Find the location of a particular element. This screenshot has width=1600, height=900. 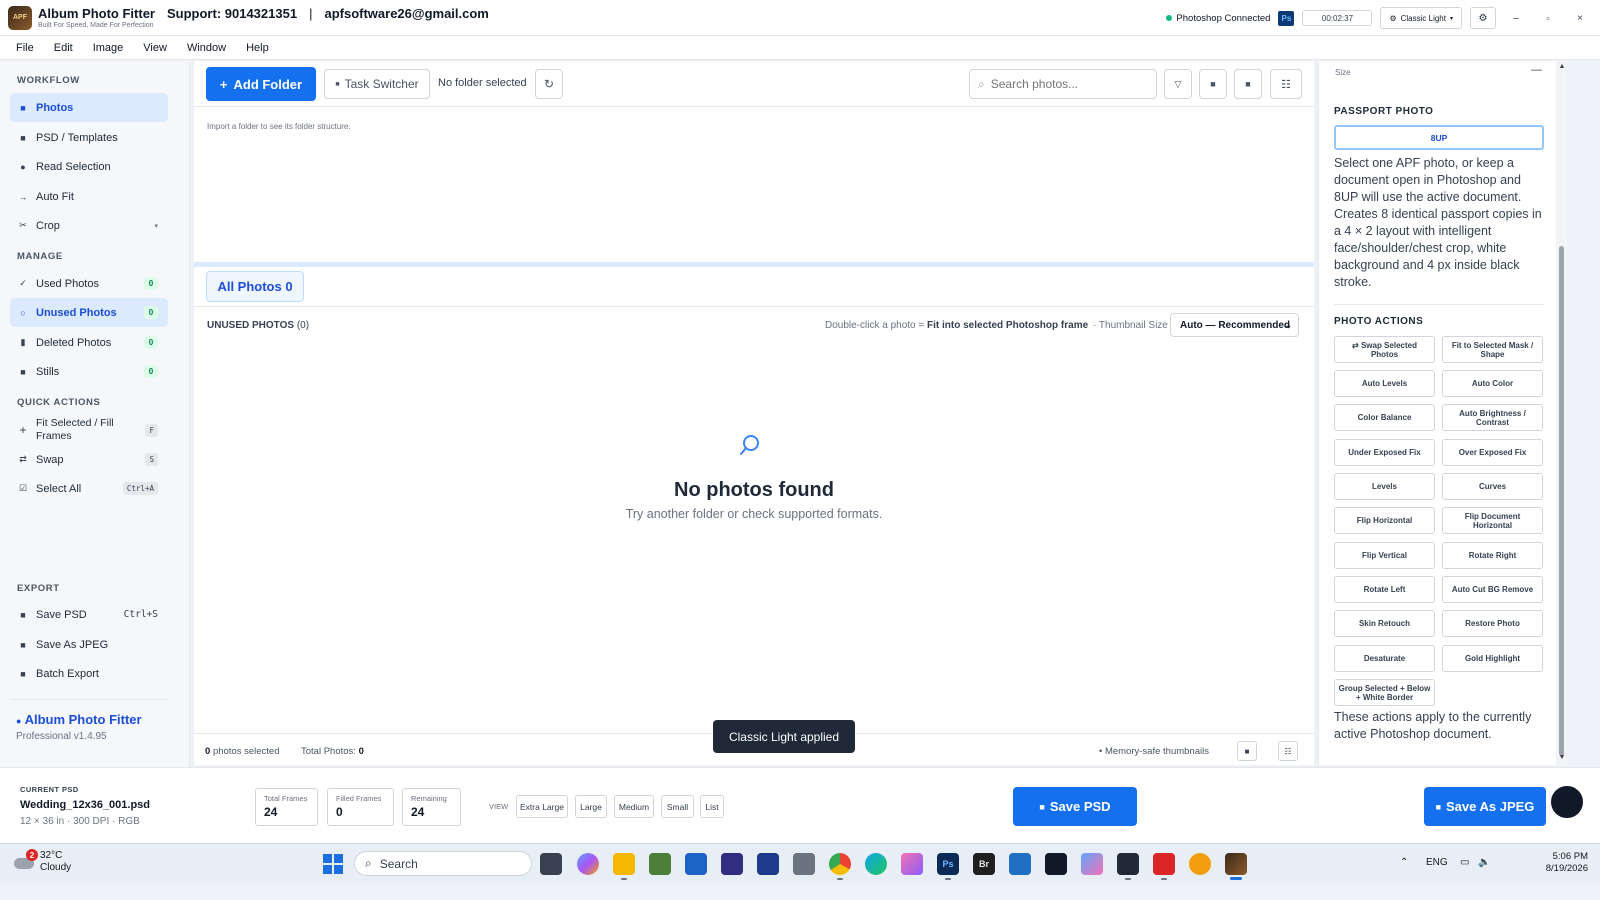

menu-window: Window is located at coordinates (206, 48).